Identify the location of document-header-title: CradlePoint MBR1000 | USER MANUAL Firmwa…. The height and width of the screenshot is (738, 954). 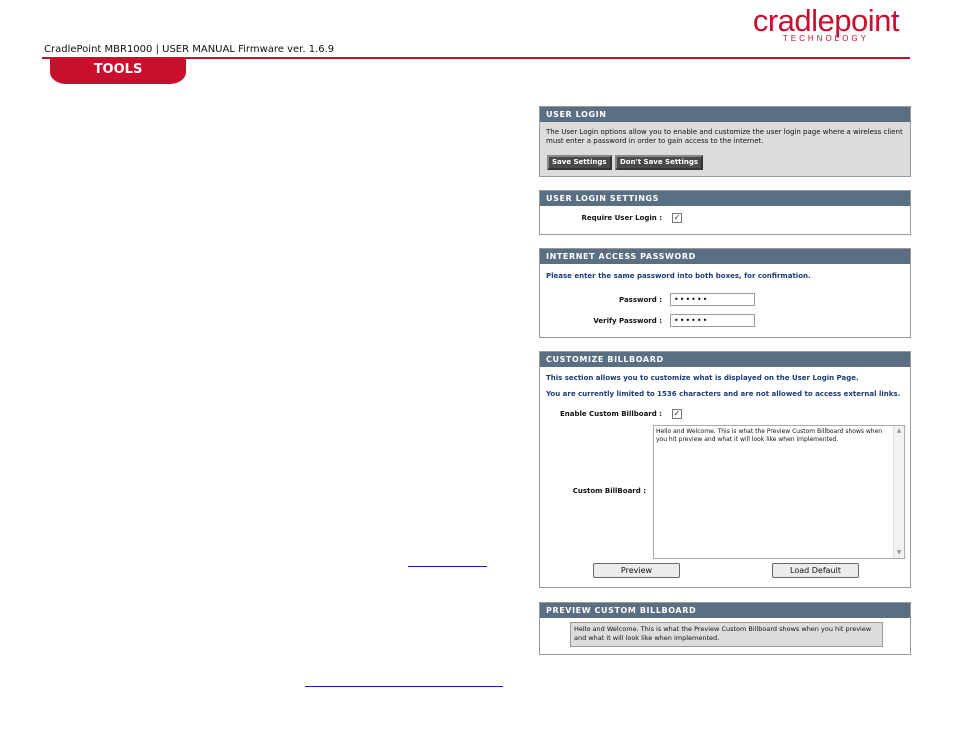
(189, 49).